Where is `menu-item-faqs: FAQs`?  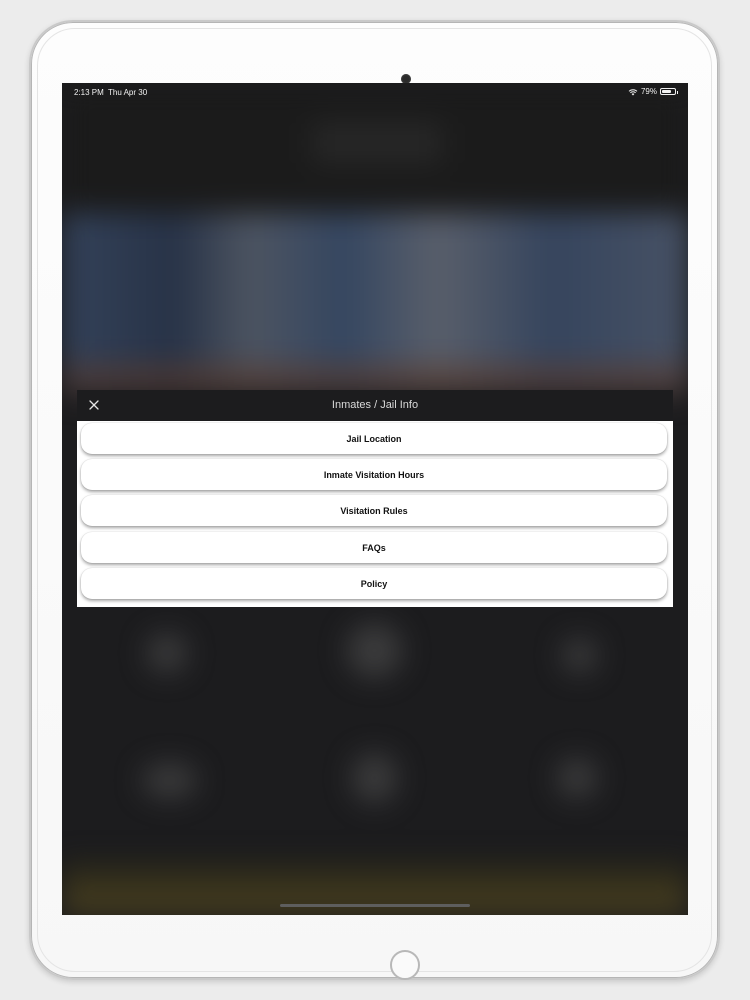
menu-item-faqs: FAQs is located at coordinates (374, 547).